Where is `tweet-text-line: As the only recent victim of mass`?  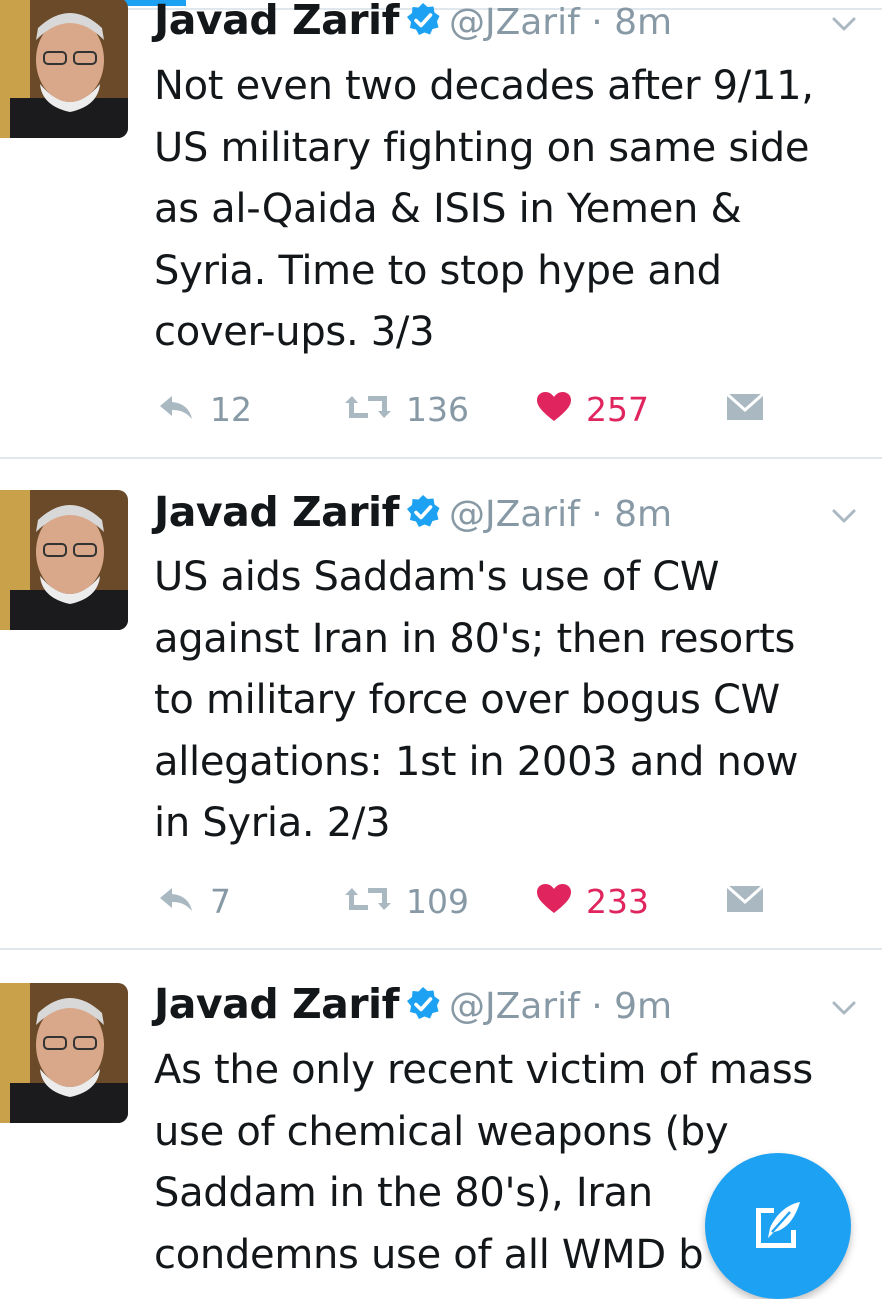 tweet-text-line: As the only recent victim of mass is located at coordinates (483, 1070).